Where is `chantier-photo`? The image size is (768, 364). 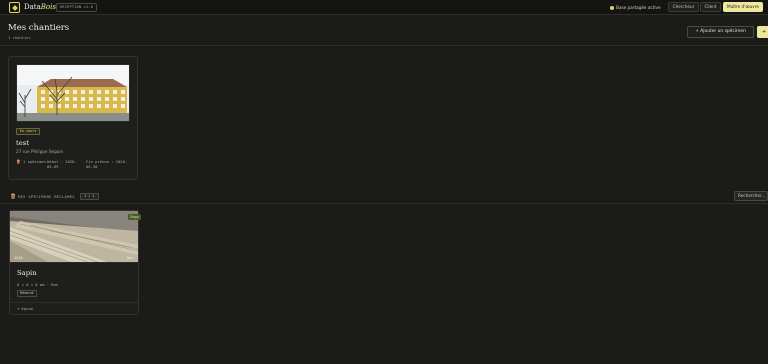 chantier-photo is located at coordinates (73, 93).